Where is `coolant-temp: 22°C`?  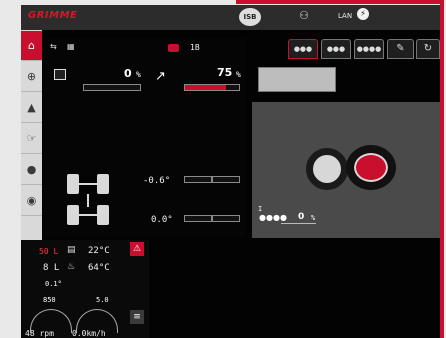
coolant-temp: 22°C is located at coordinates (99, 251).